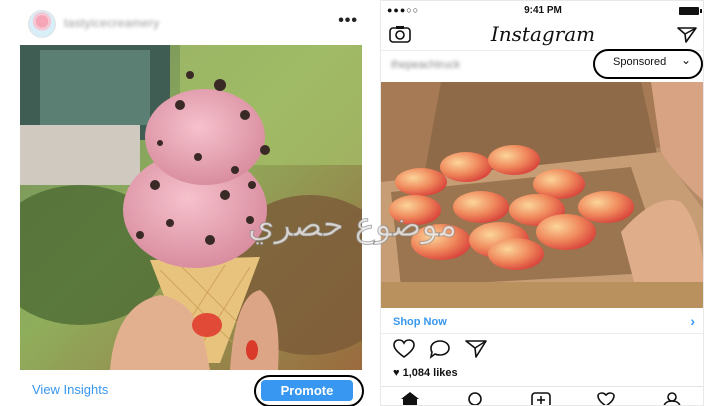  I want to click on chevron-down-icon: ⌄, so click(686, 60).